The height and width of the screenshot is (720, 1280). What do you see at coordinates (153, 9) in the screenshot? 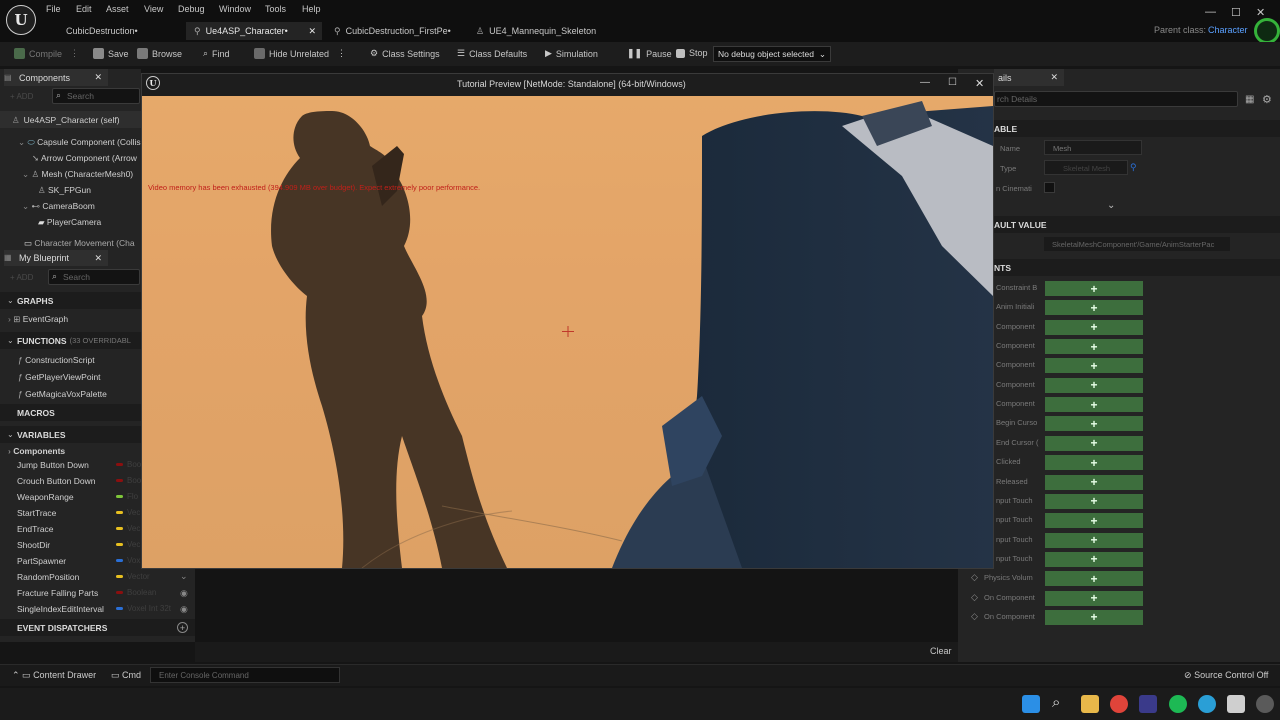
I see `menu-view: View` at bounding box center [153, 9].